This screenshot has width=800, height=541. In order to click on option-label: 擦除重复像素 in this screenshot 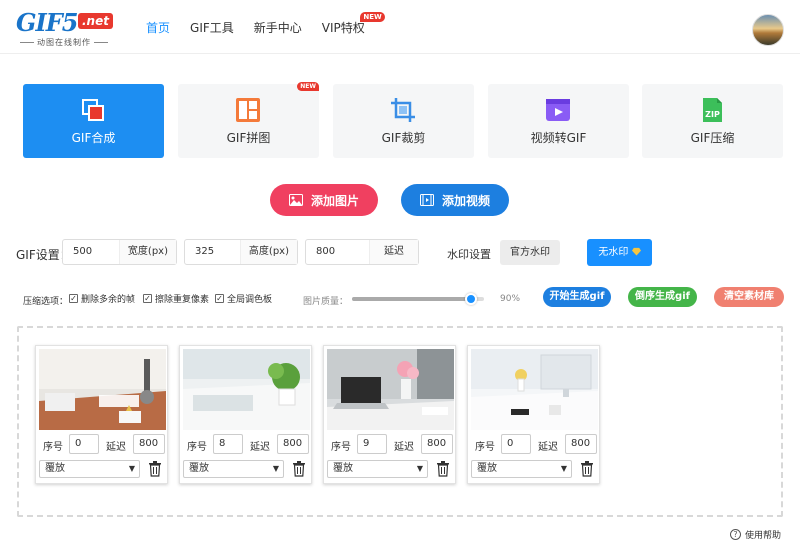, I will do `click(182, 300)`.